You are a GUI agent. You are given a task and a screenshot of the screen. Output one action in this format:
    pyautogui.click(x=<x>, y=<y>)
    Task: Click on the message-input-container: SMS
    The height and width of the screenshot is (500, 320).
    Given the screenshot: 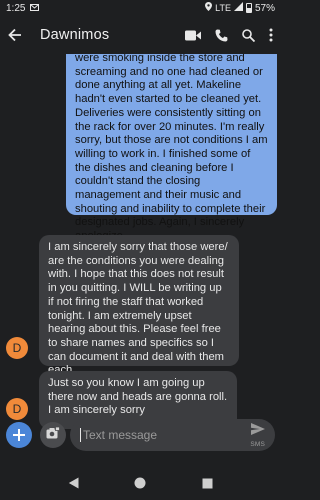 What is the action you would take?
    pyautogui.click(x=172, y=435)
    